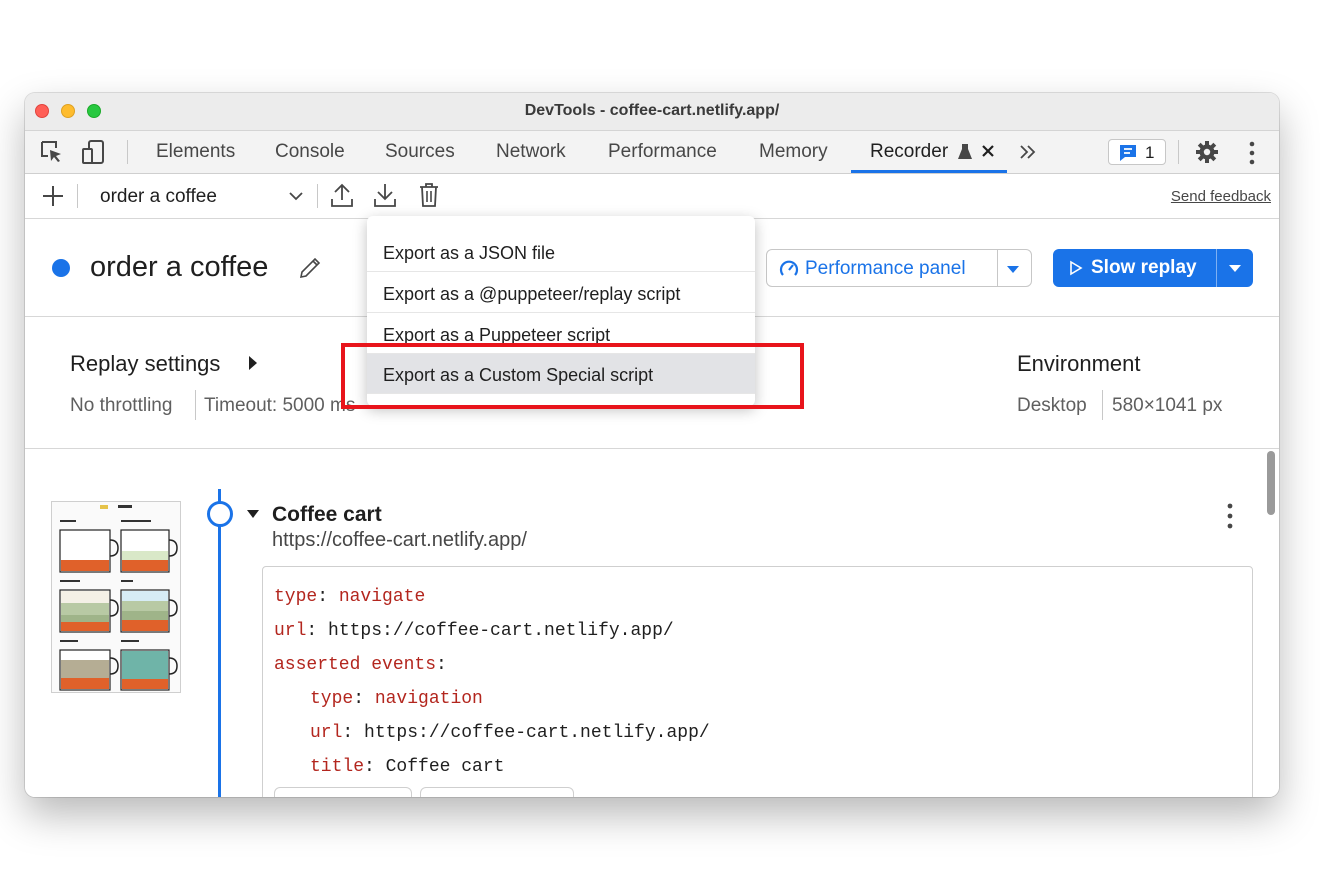 The image size is (1320, 872). I want to click on step-title: Coffee cart, so click(327, 515).